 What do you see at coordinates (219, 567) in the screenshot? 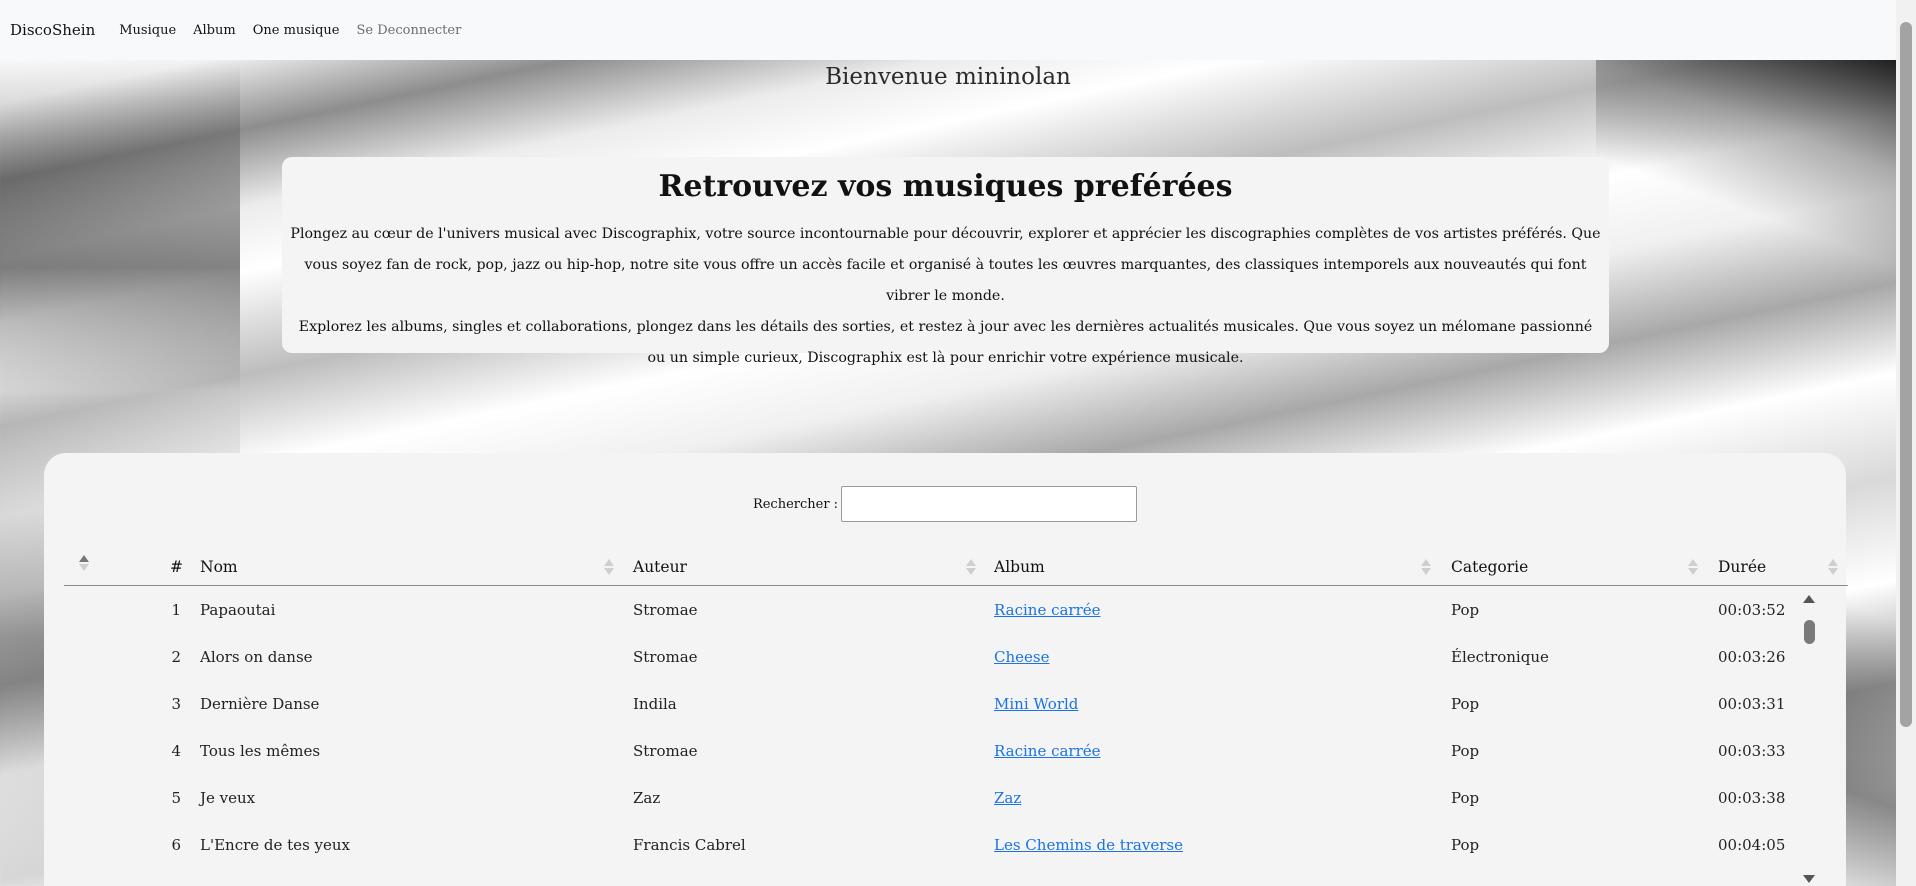
I see `column-header-nom: Nom` at bounding box center [219, 567].